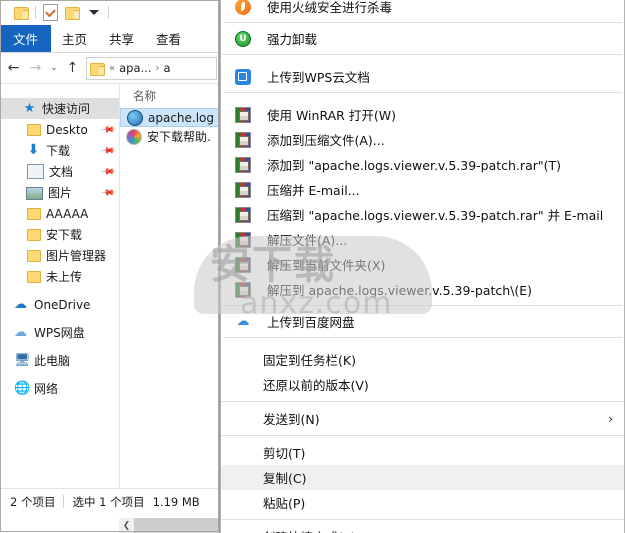 The height and width of the screenshot is (533, 625). I want to click on sidebar-item-this-pc: 🖥 此电脑, so click(59, 360).